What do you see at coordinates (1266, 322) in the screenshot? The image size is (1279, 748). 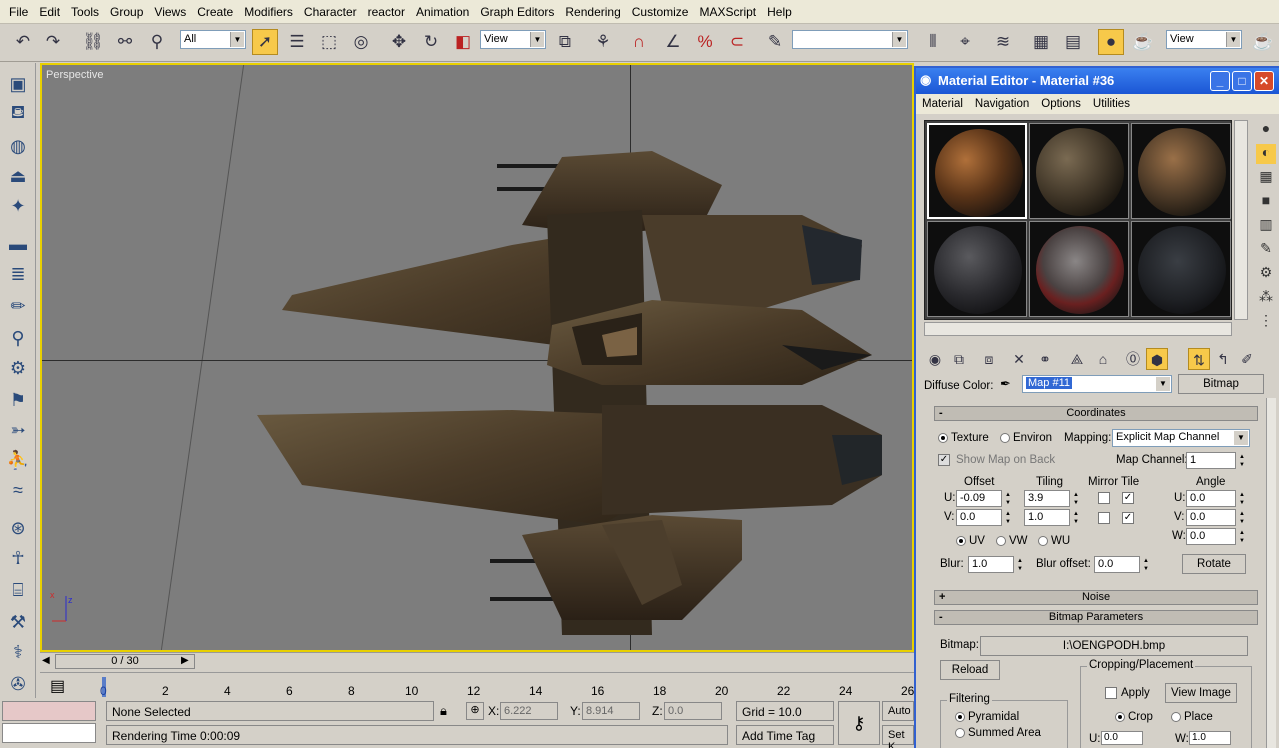 I see `material-navigator-icon: ⋮` at bounding box center [1266, 322].